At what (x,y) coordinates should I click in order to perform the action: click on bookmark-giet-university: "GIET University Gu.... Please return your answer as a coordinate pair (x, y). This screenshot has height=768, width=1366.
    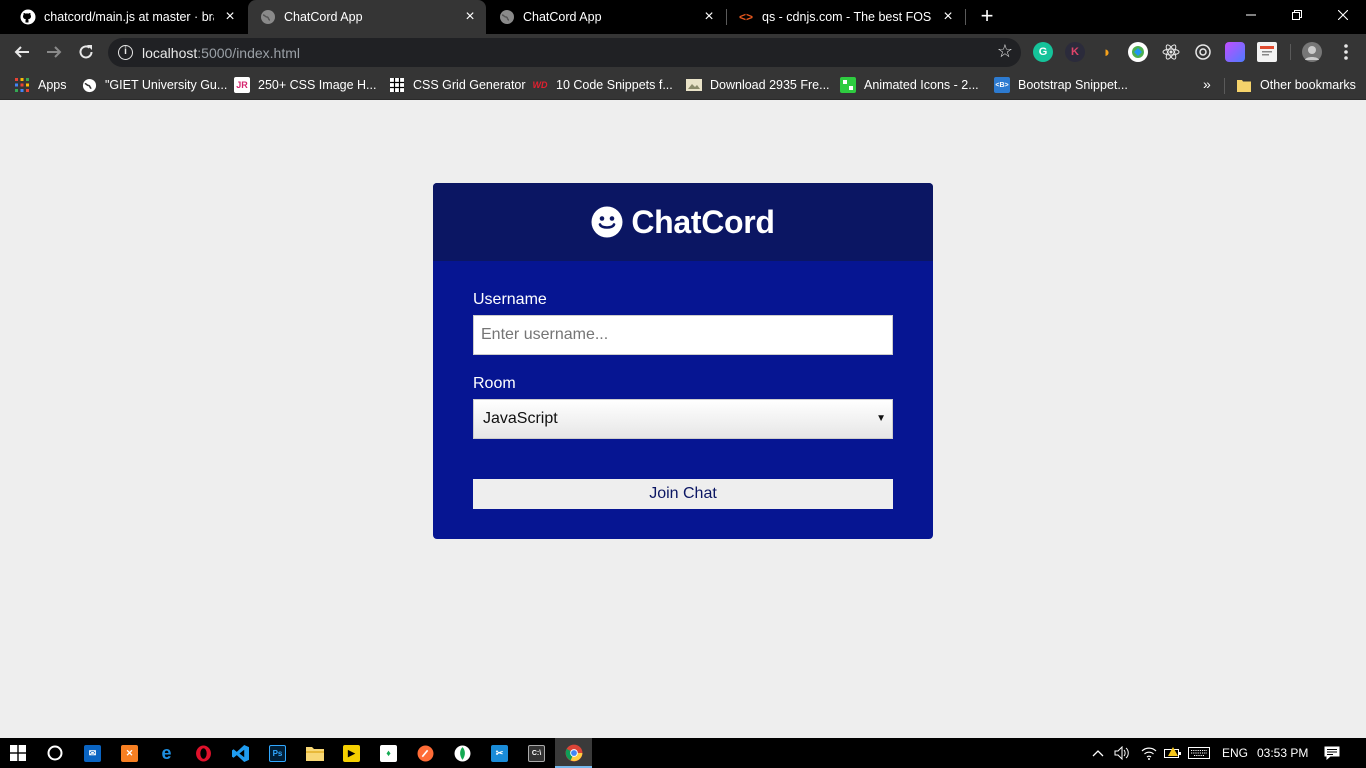
    Looking at the image, I should click on (154, 85).